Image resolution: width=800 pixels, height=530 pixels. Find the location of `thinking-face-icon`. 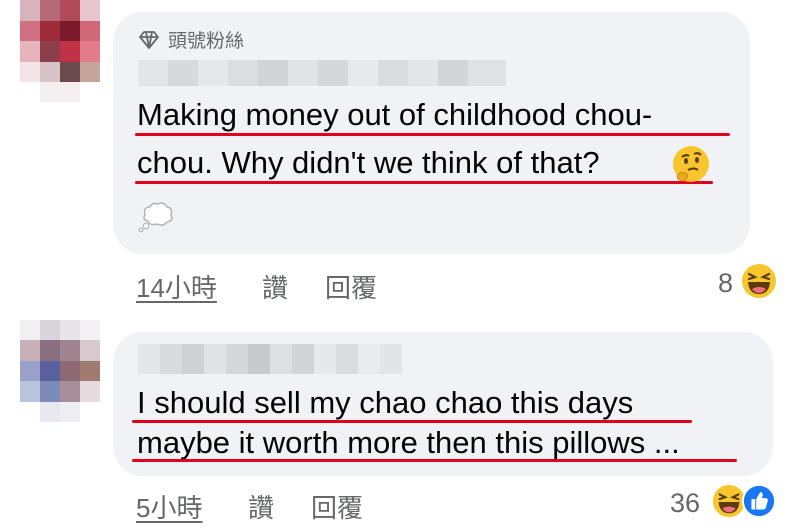

thinking-face-icon is located at coordinates (691, 164).